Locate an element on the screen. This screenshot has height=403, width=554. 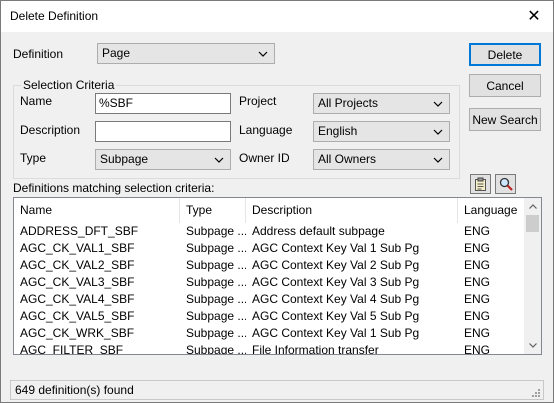
column-header-language: Language is located at coordinates (491, 210).